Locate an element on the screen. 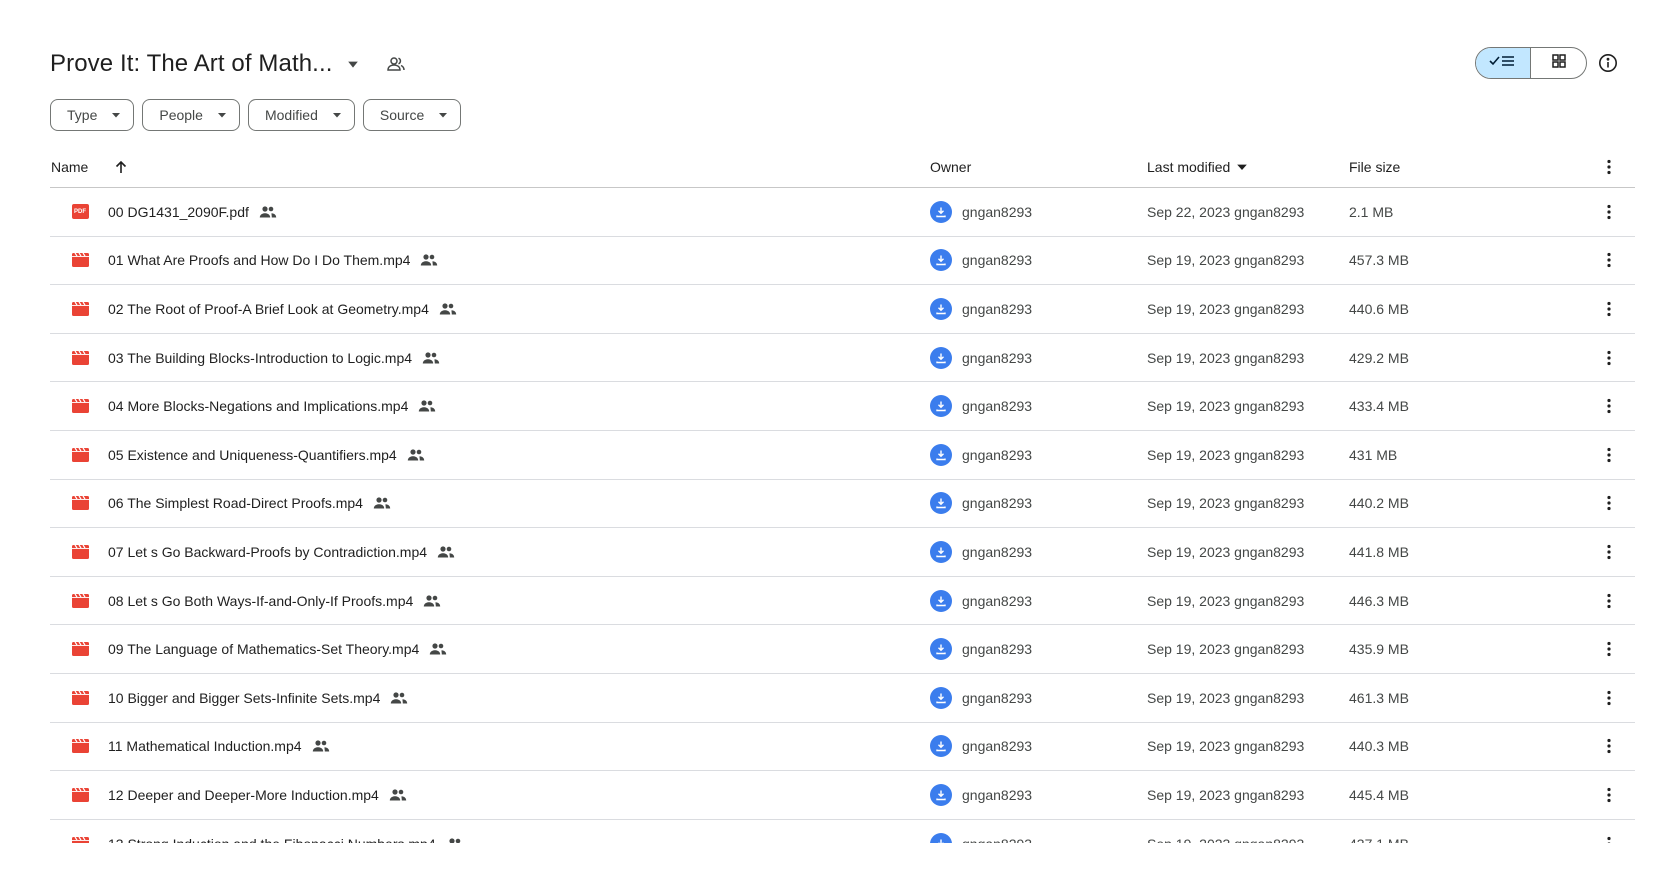  type-filter-chip: Type is located at coordinates (92, 115).